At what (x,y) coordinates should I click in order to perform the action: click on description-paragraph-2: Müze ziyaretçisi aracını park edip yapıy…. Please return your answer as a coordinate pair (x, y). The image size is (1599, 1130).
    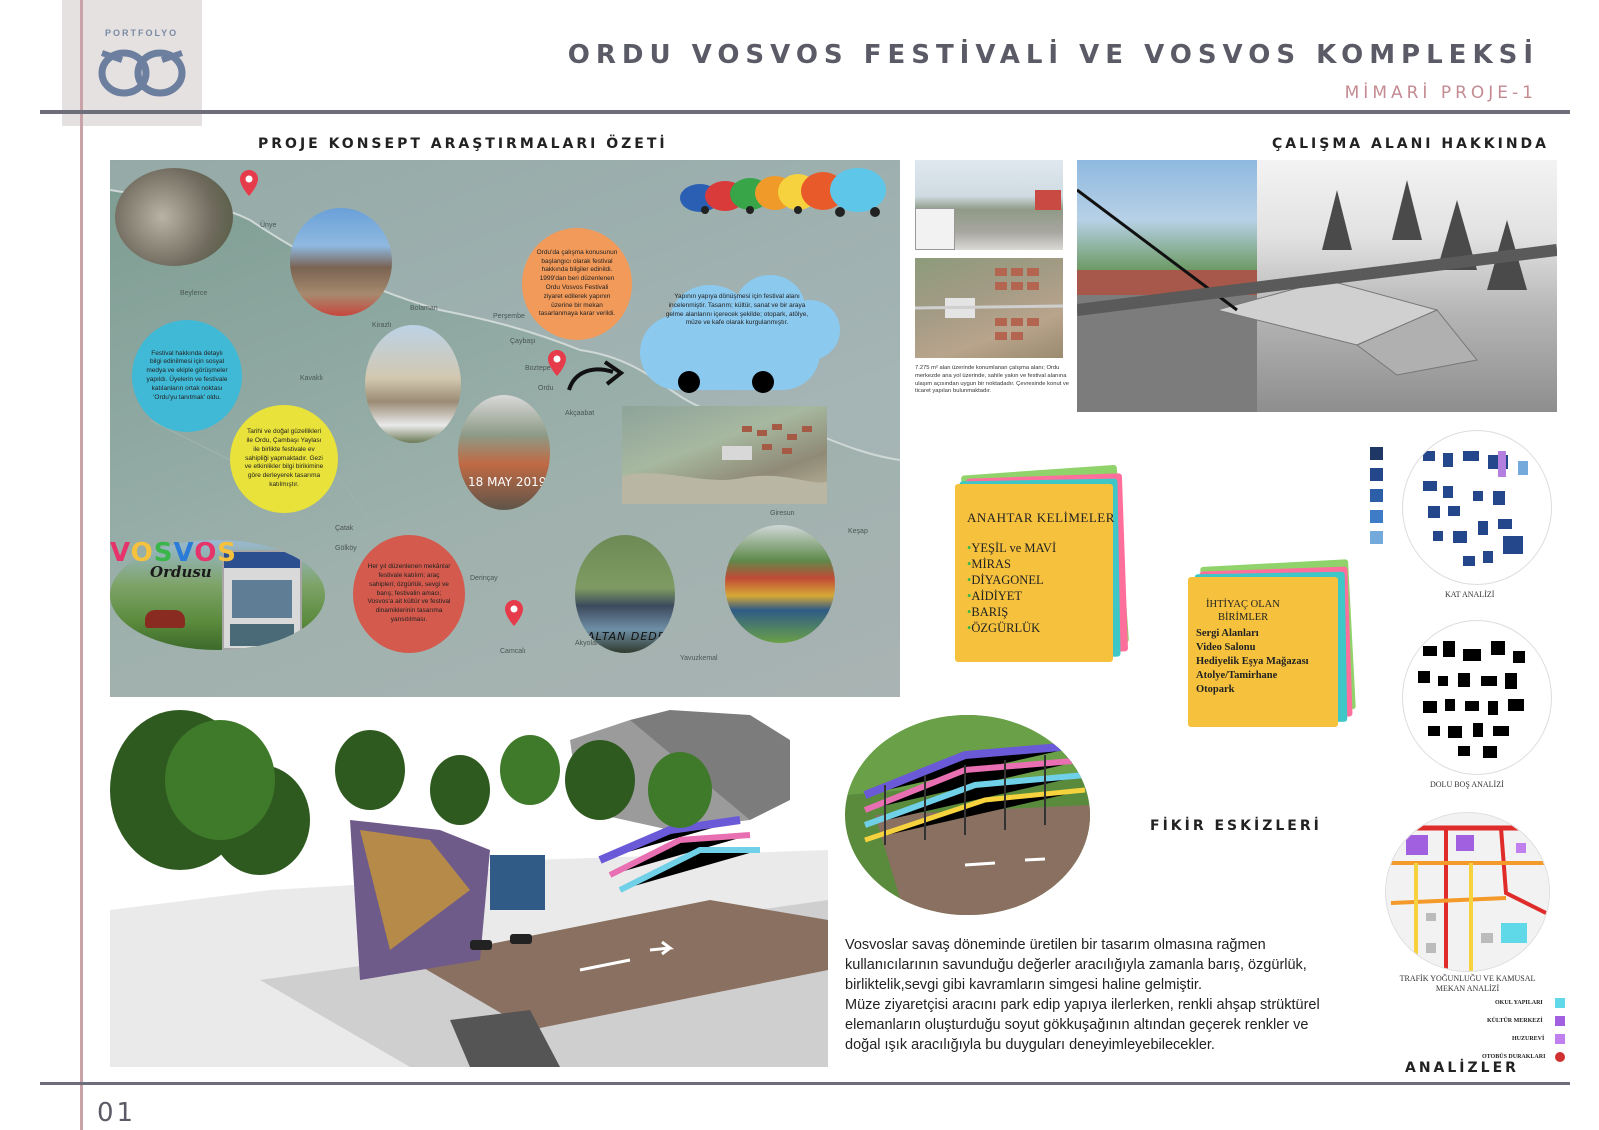
    Looking at the image, I should click on (1082, 1025).